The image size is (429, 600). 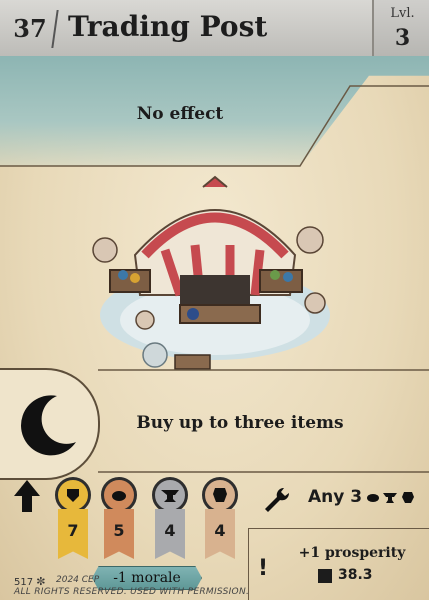 I want to click on book-icon, so click(x=325, y=576).